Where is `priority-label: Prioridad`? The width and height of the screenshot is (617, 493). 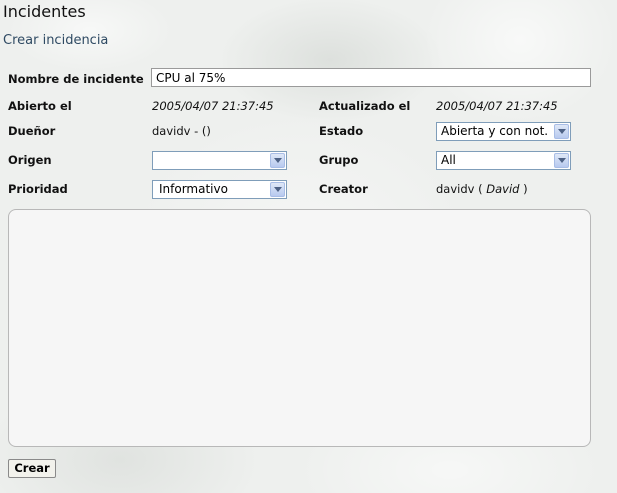
priority-label: Prioridad is located at coordinates (38, 189).